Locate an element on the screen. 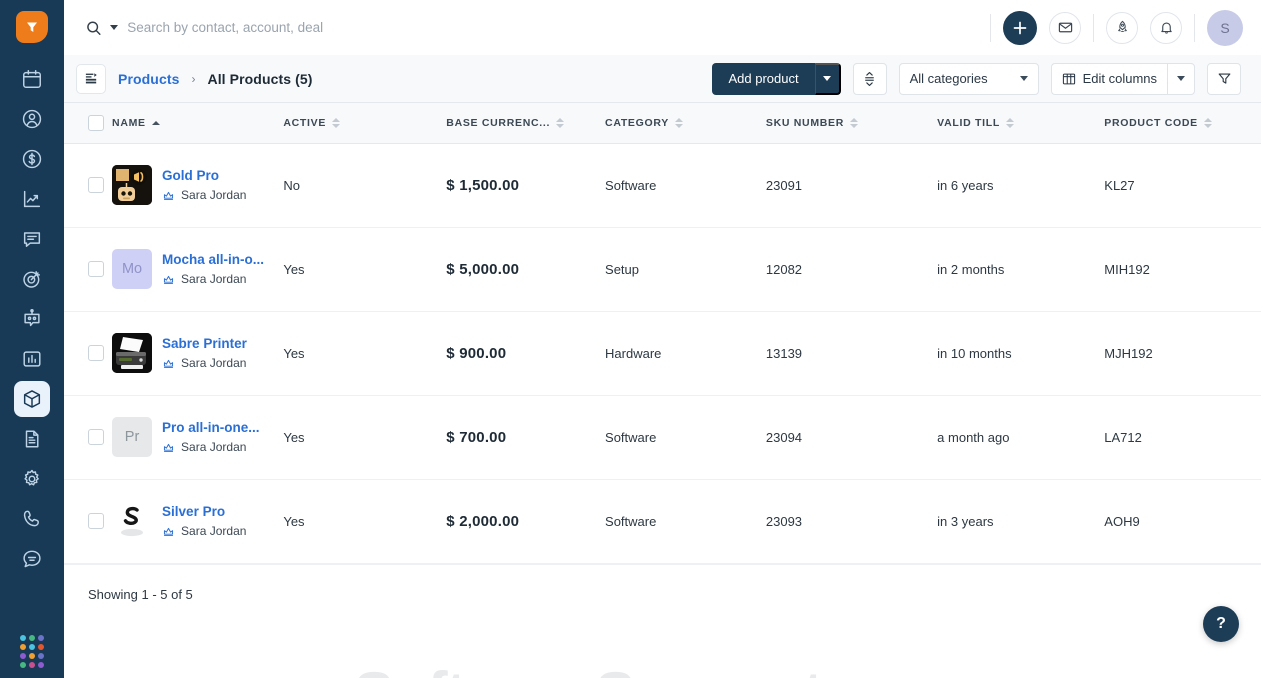  edit-columns-label: Edit columns is located at coordinates (1119, 78).